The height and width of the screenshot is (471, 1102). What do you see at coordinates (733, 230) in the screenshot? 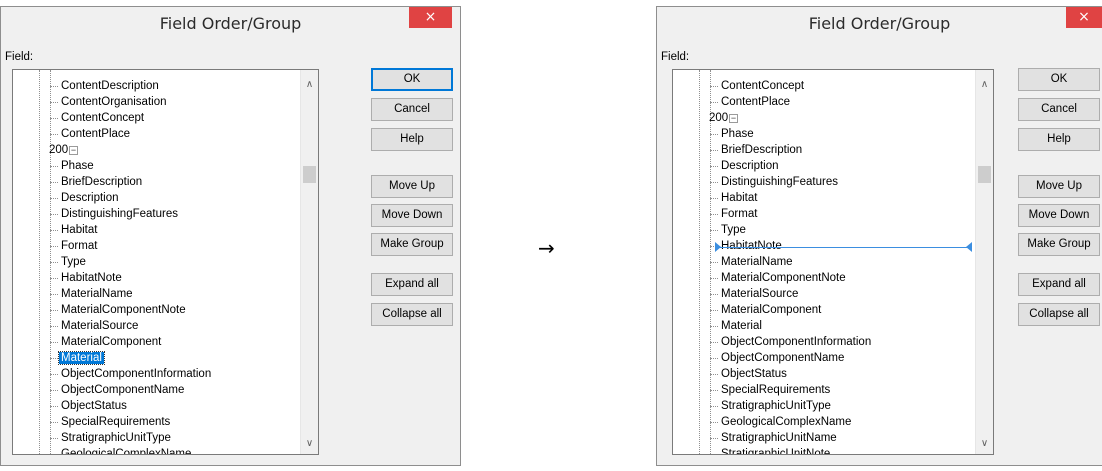
I see `tree-item-label: Type` at bounding box center [733, 230].